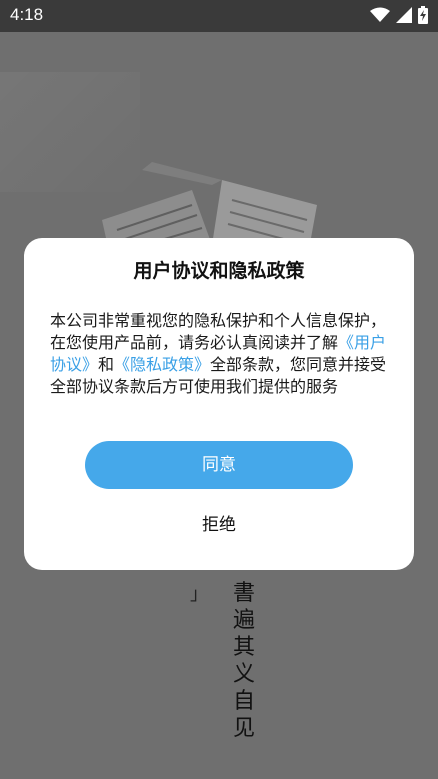 Image resolution: width=438 pixels, height=779 pixels. I want to click on status-time: 4:18, so click(27, 14).